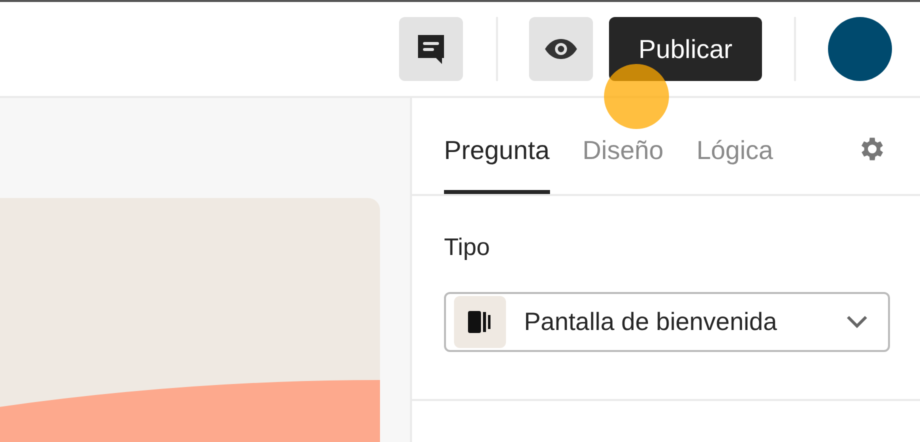 This screenshot has height=442, width=920. I want to click on tab: Pregunta, so click(497, 164).